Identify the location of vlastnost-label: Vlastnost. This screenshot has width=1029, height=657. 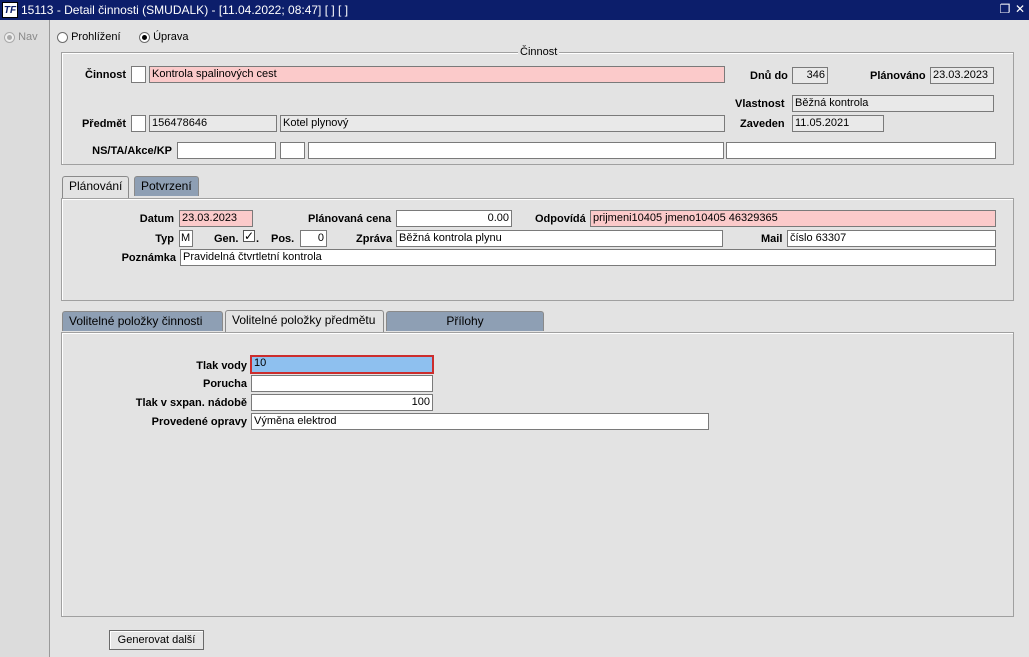
(760, 104).